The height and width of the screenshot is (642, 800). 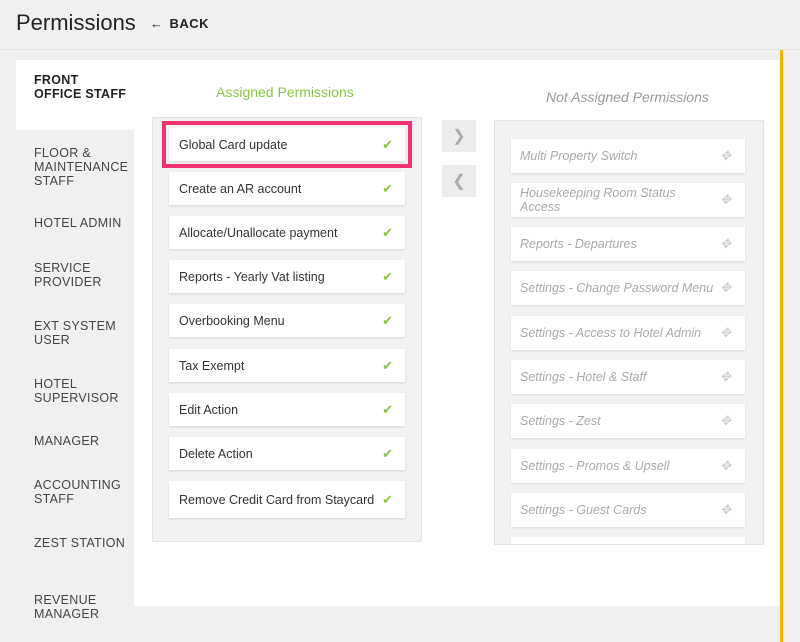 What do you see at coordinates (78, 223) in the screenshot?
I see `sidebar-item-label: HOTEL ADMIN` at bounding box center [78, 223].